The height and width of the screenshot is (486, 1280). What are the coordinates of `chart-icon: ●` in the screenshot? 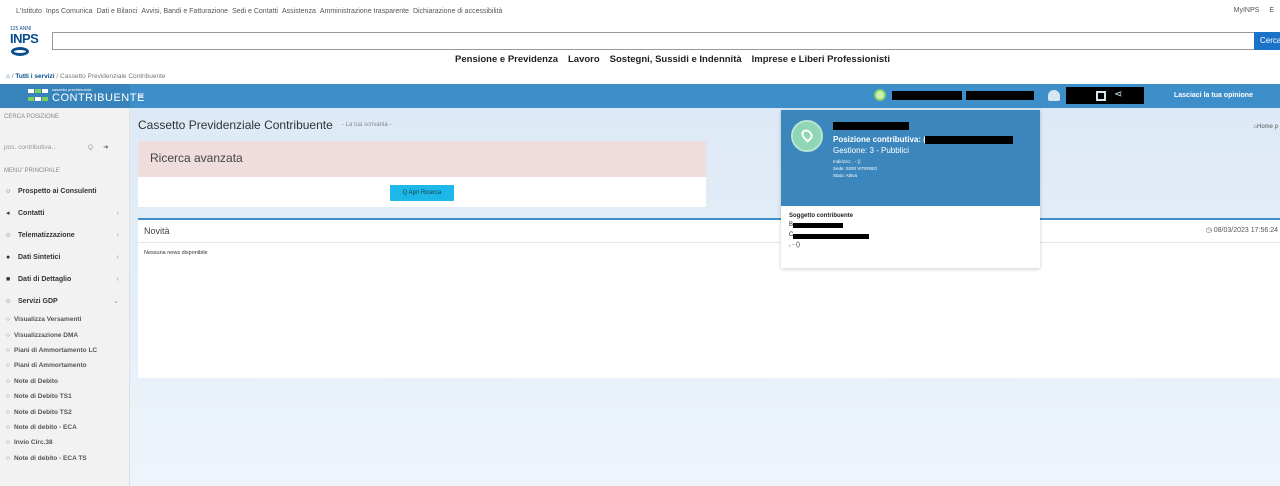 It's located at (8, 257).